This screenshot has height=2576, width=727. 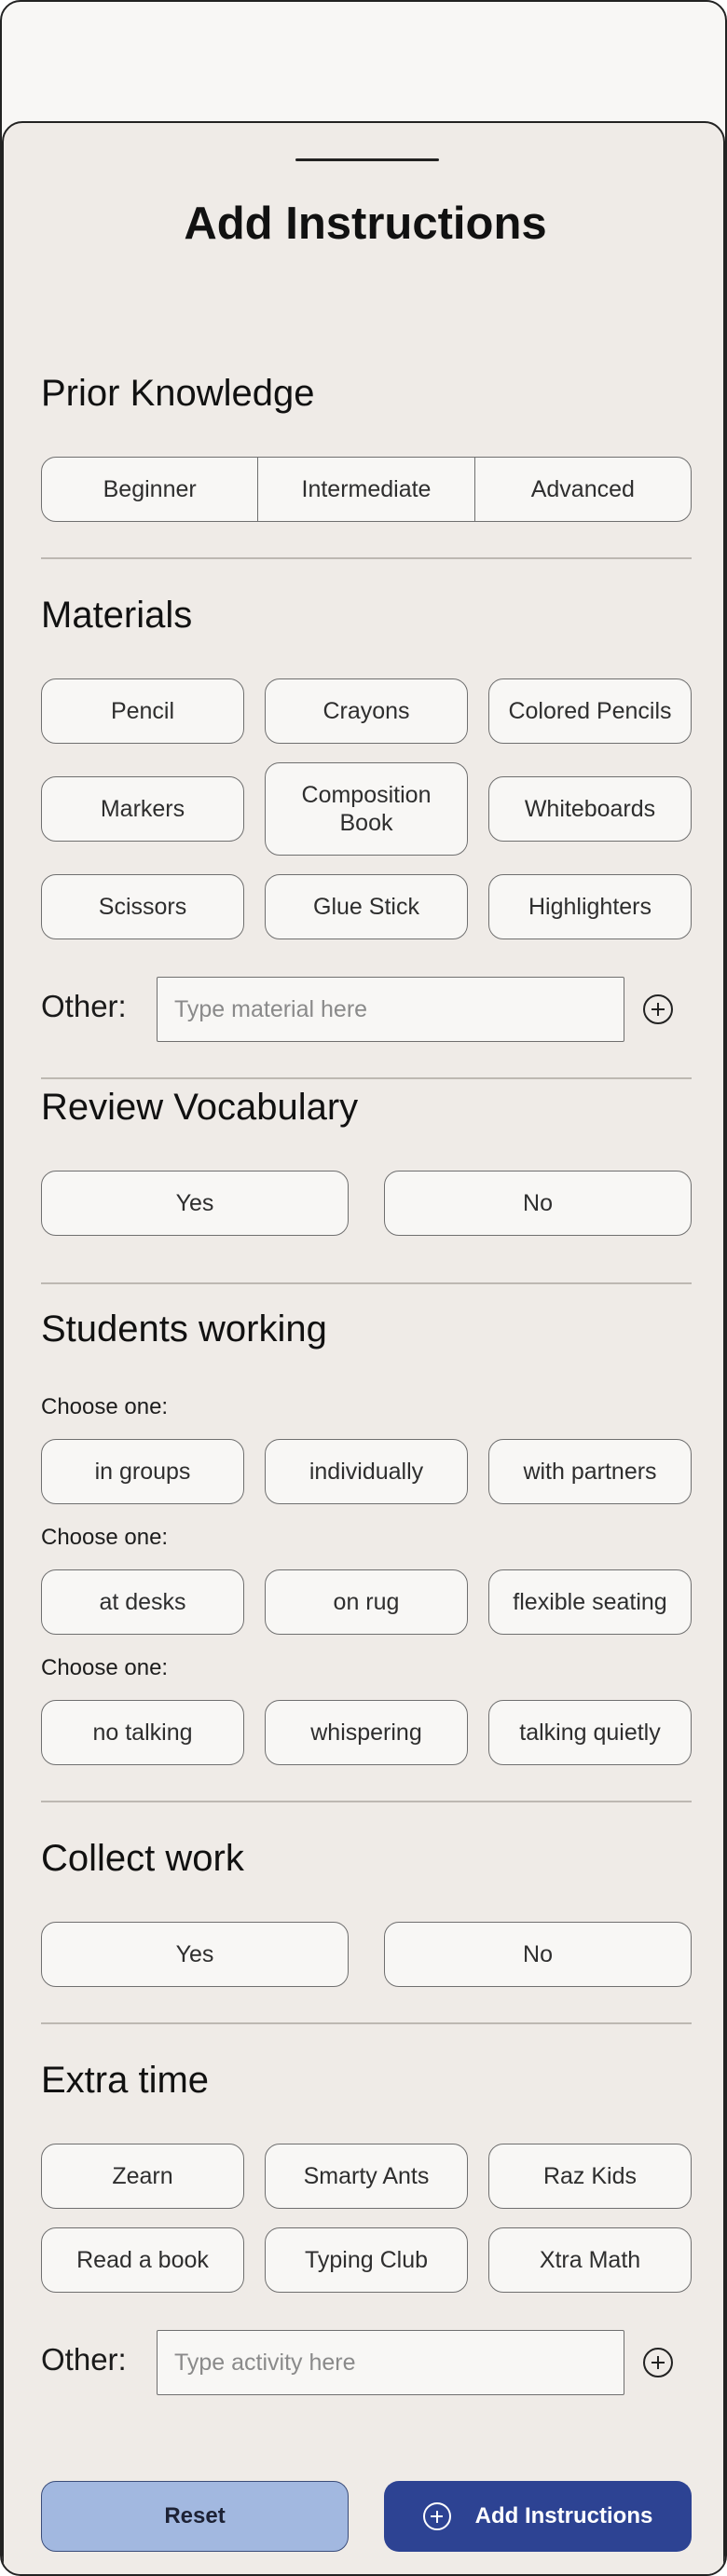 I want to click on add-instructions-button-label: Add Instructions, so click(x=563, y=2515).